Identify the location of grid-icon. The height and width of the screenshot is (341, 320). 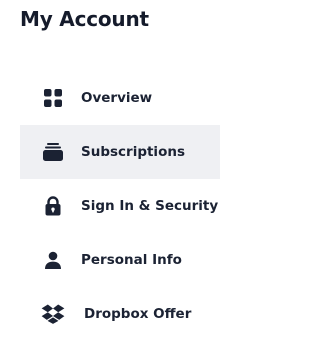
(53, 98).